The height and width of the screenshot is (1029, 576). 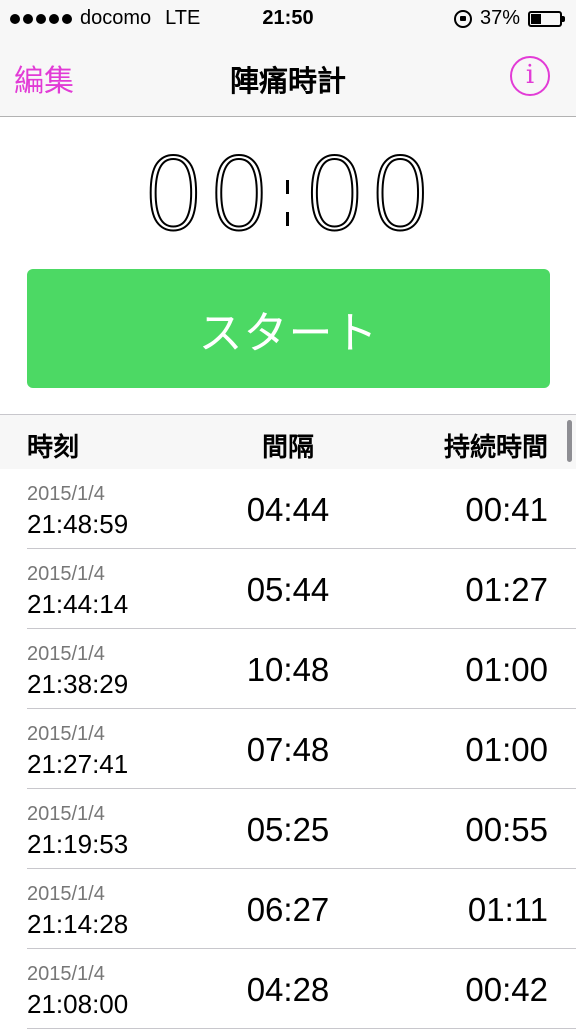 I want to click on table-header: 時刻 間隔 持続時間, so click(x=288, y=442).